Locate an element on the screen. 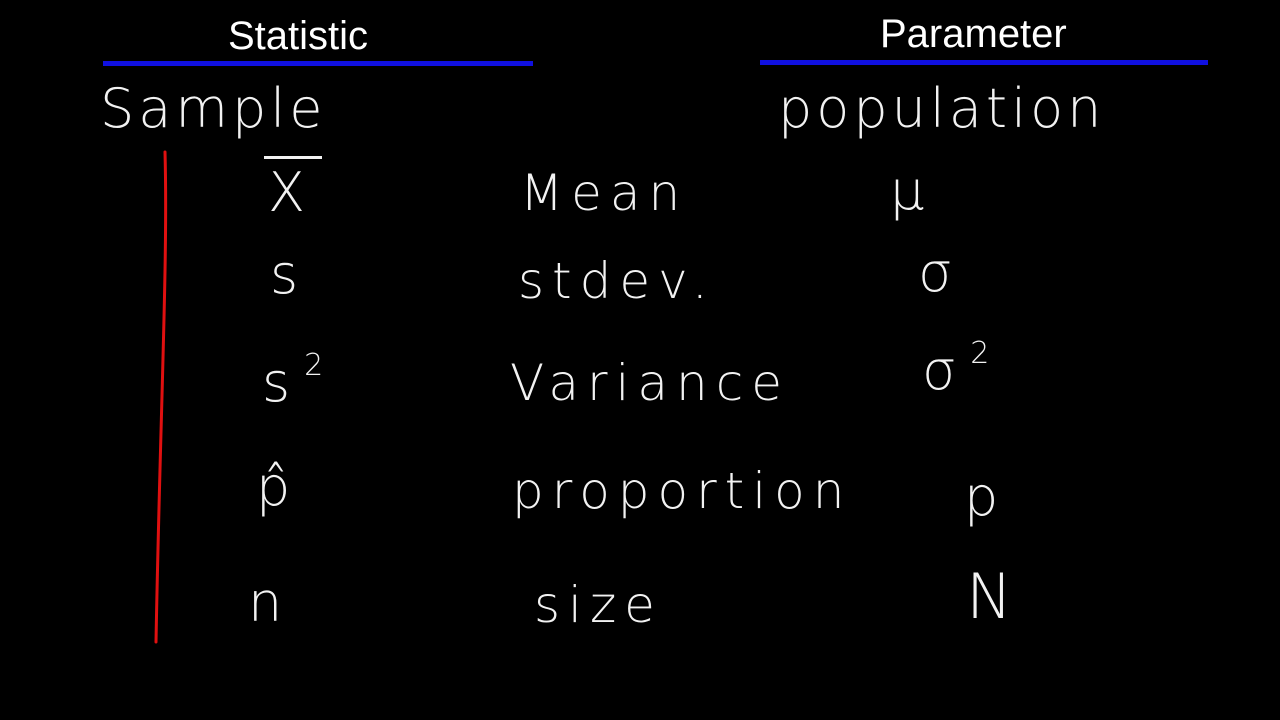 This screenshot has width=1280, height=720. size-label: size is located at coordinates (598, 605).